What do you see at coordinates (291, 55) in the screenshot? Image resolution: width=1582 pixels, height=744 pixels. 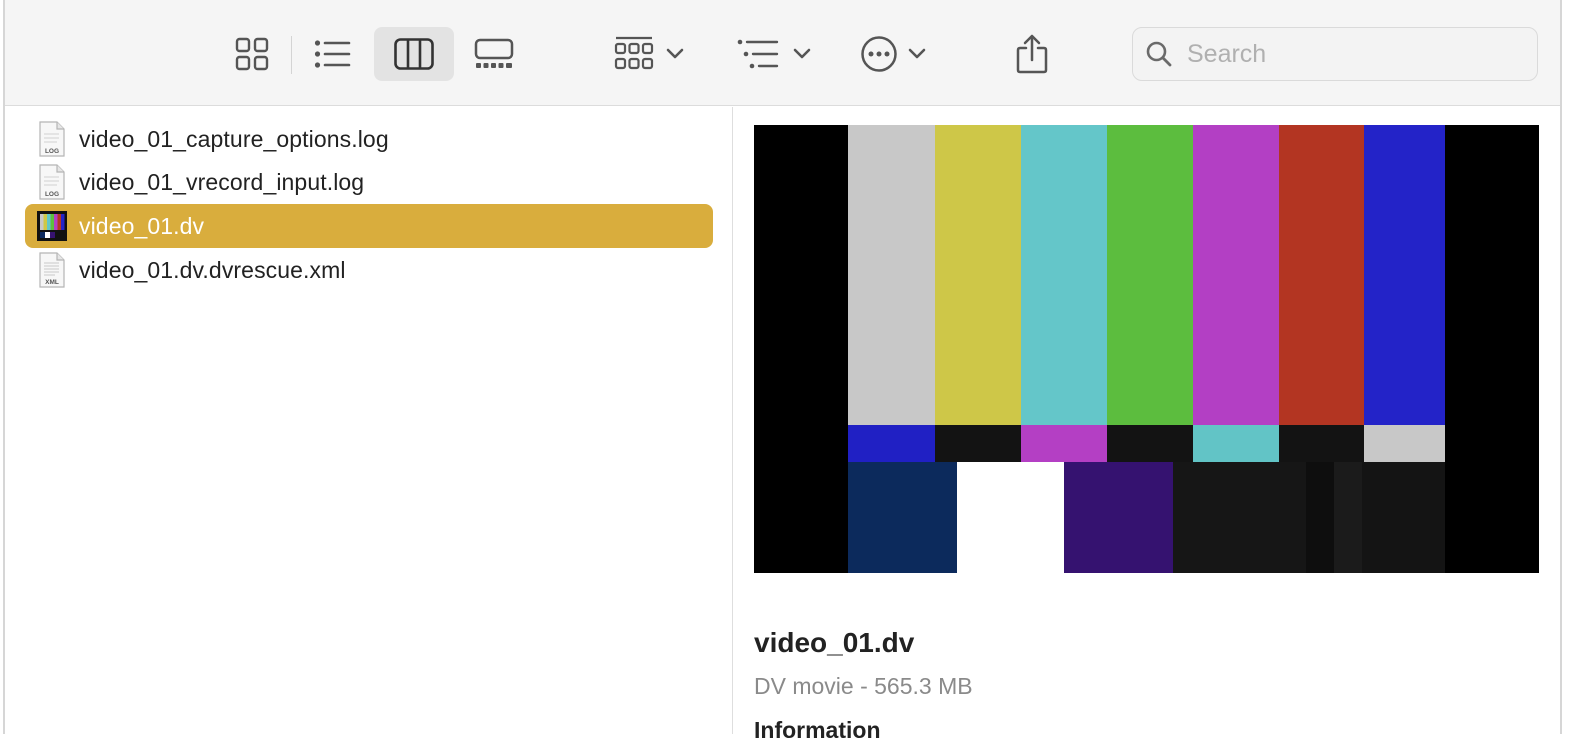 I see `toolbar-separator` at bounding box center [291, 55].